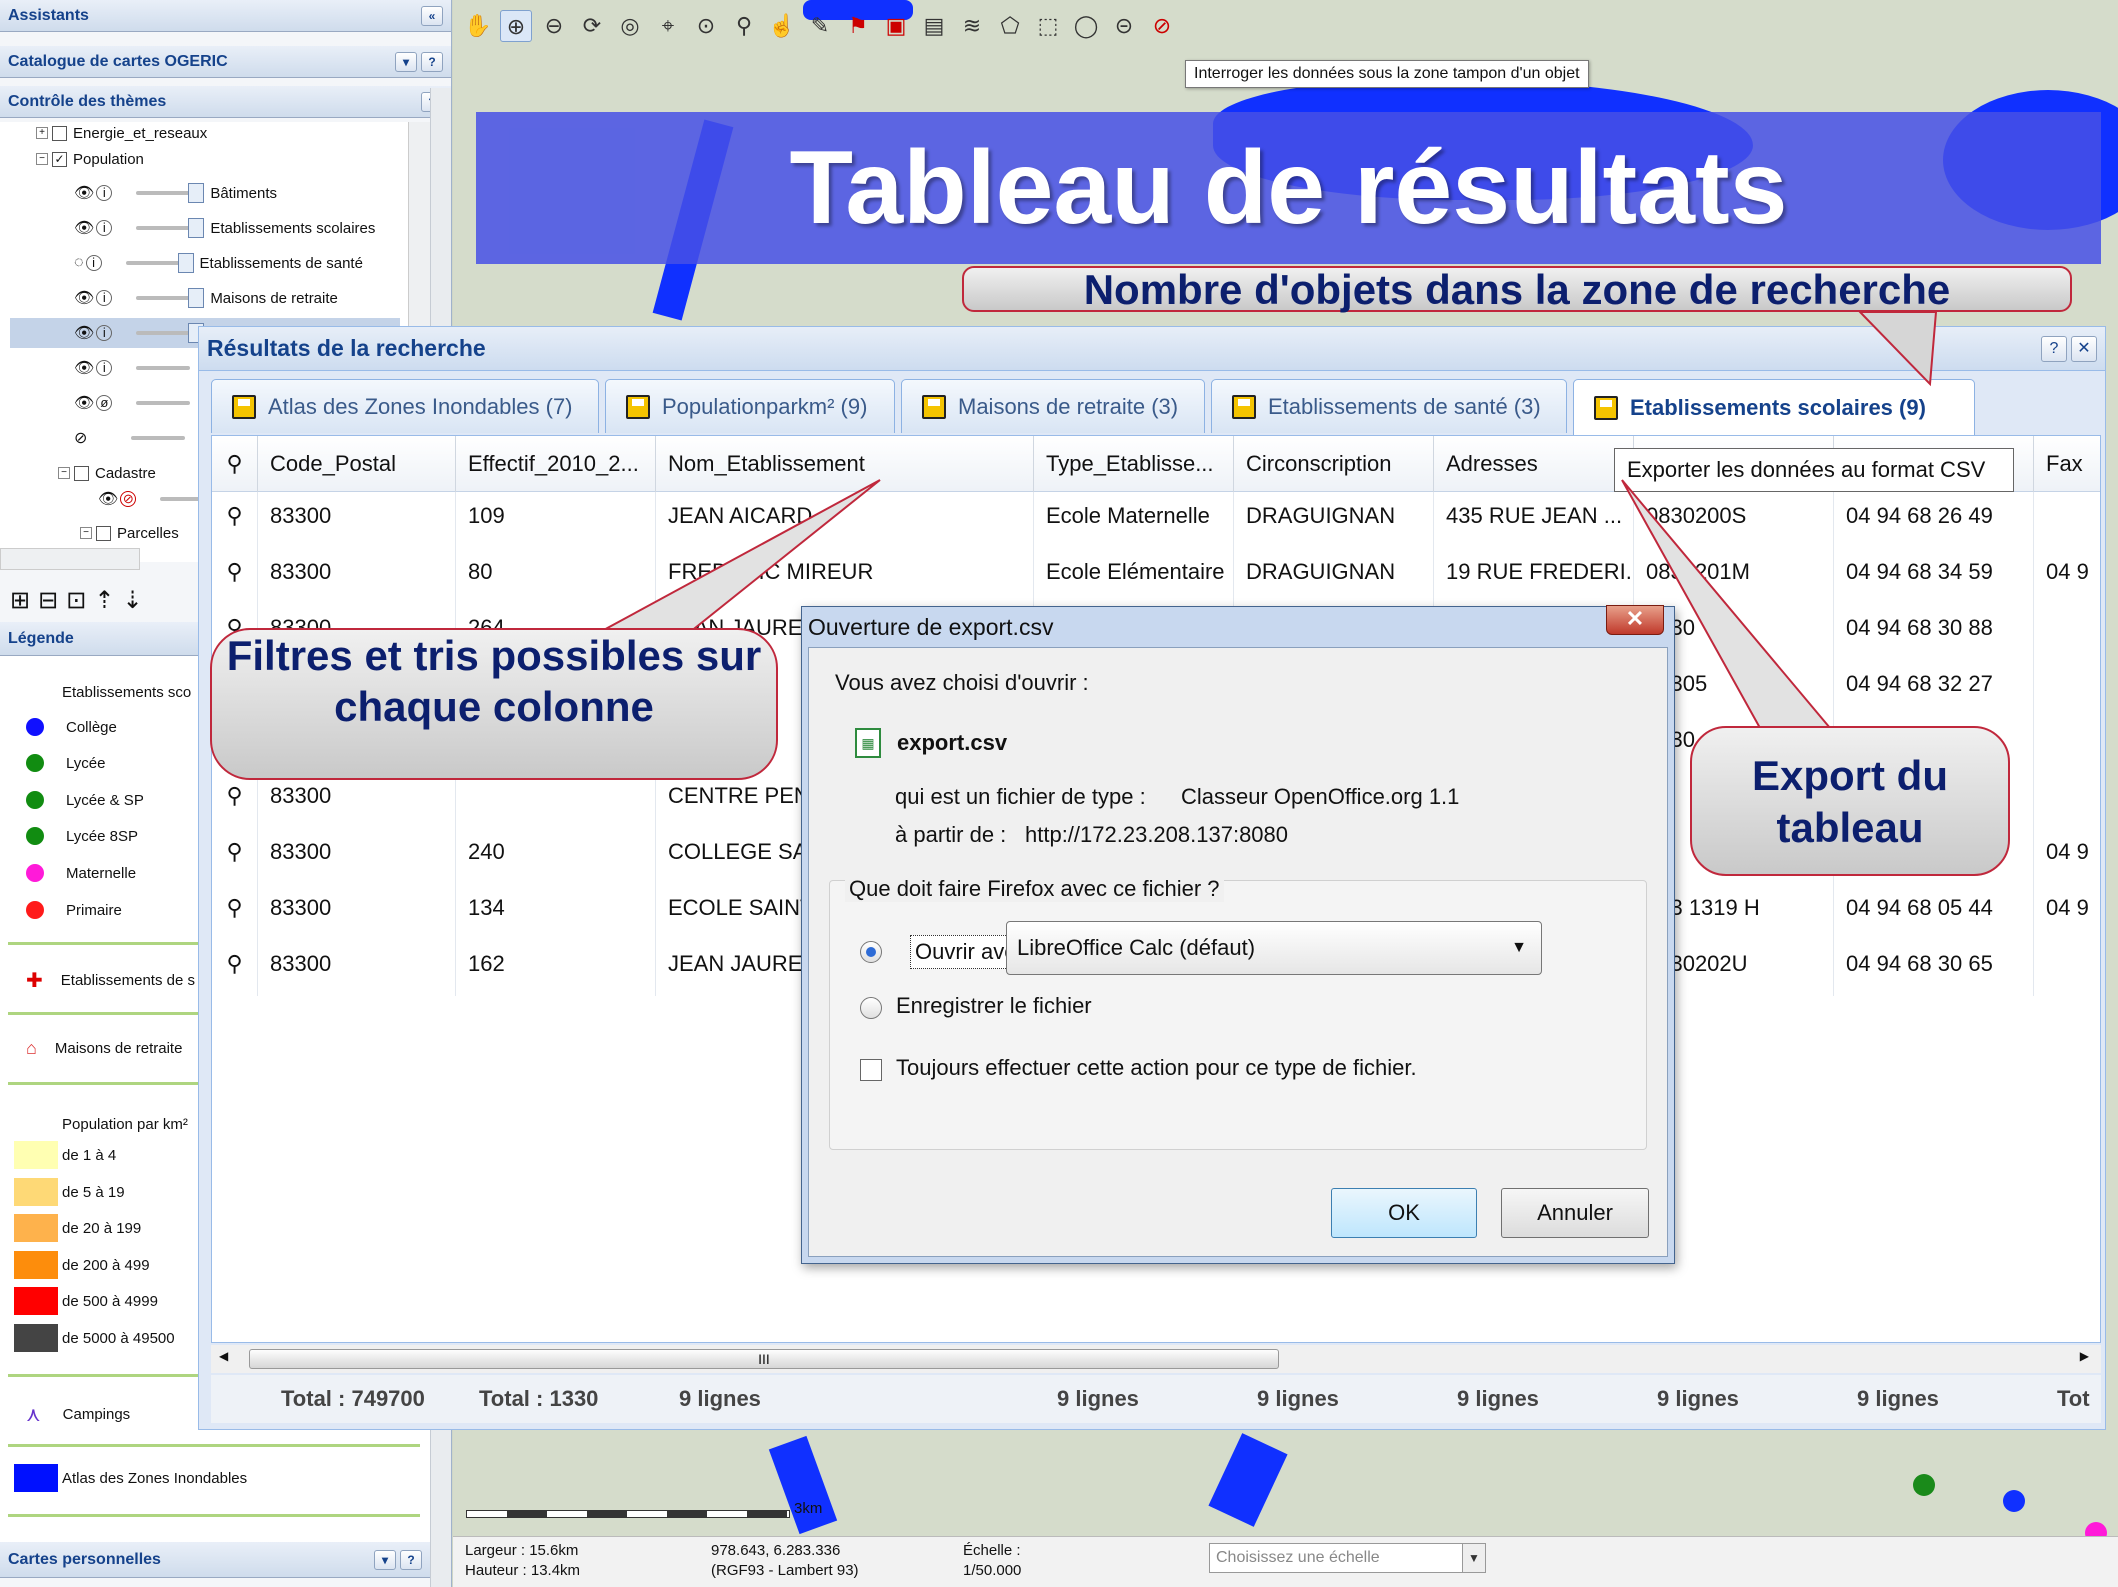  What do you see at coordinates (20, 600) in the screenshot?
I see `add-layer-icon: ⊞` at bounding box center [20, 600].